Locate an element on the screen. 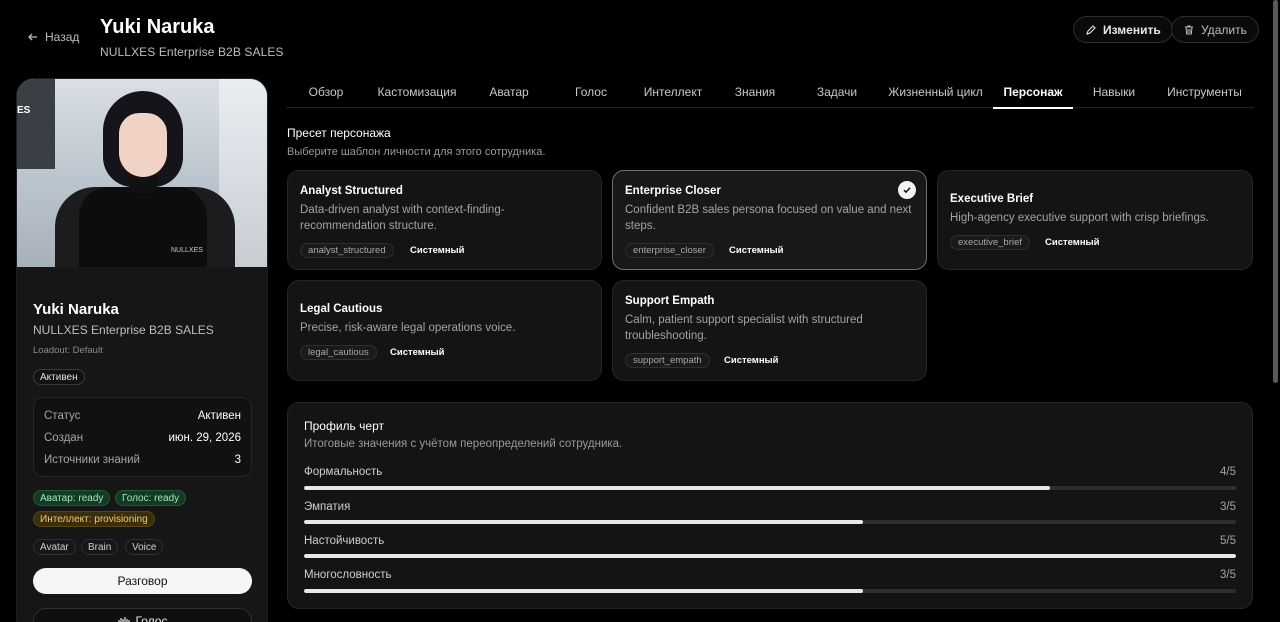 The image size is (1280, 622). trait-bar-empathy is located at coordinates (770, 522).